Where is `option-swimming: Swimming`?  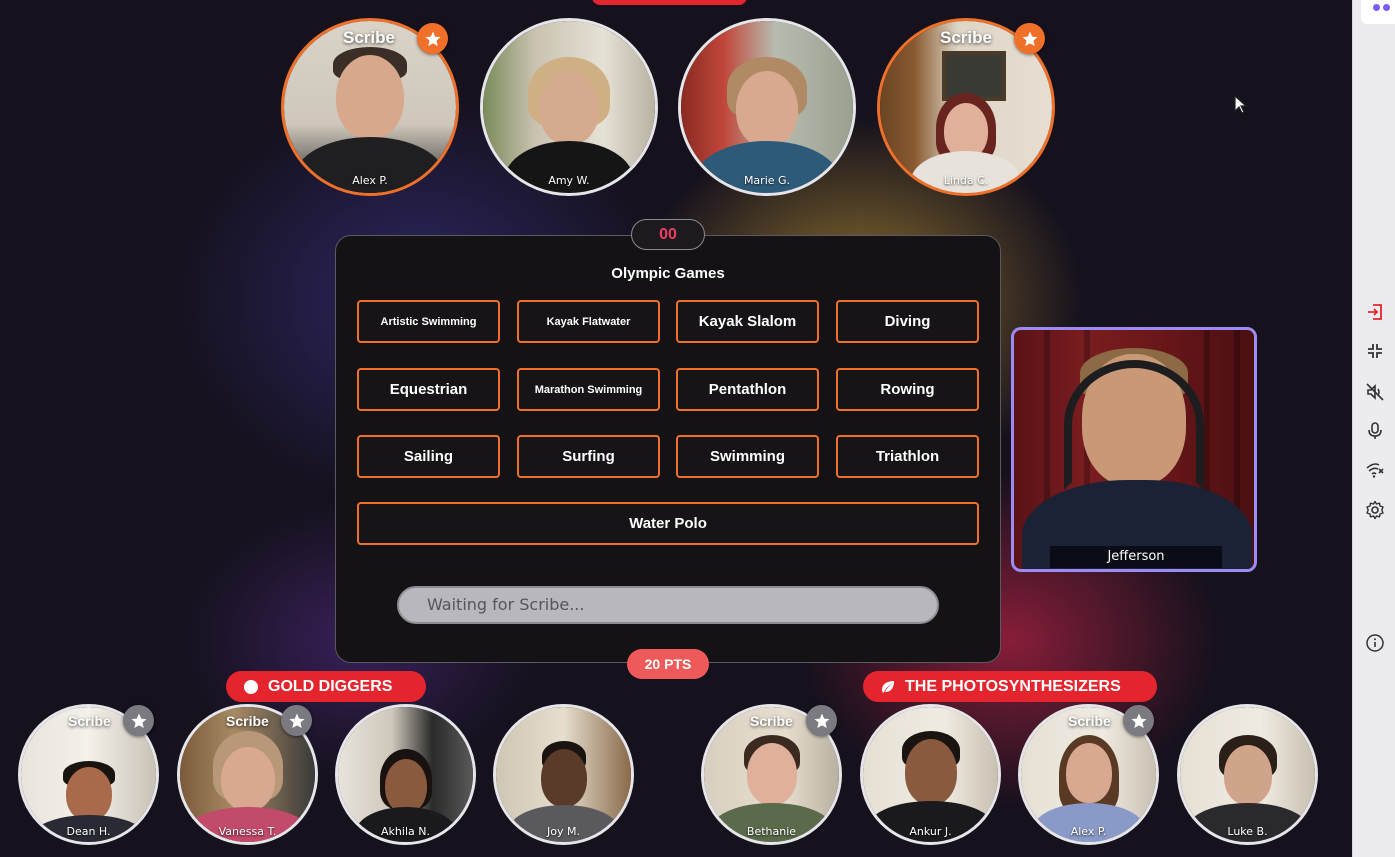 option-swimming: Swimming is located at coordinates (747, 456).